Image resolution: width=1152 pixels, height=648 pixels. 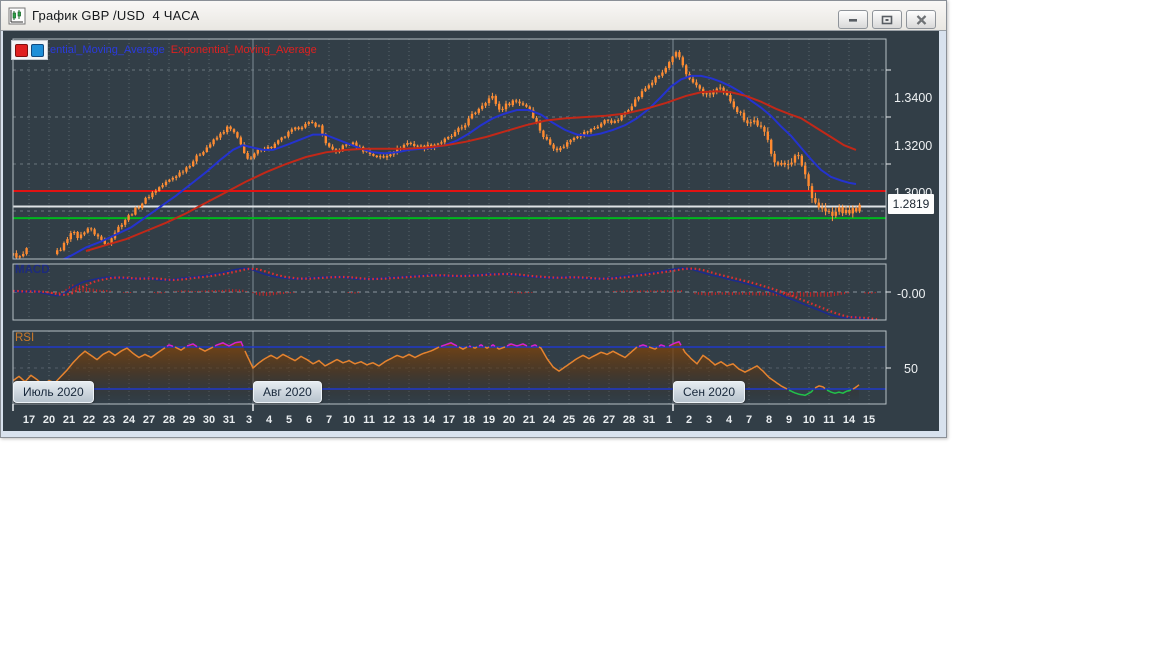 What do you see at coordinates (21, 50) in the screenshot?
I see `ema-slow-toggle-button` at bounding box center [21, 50].